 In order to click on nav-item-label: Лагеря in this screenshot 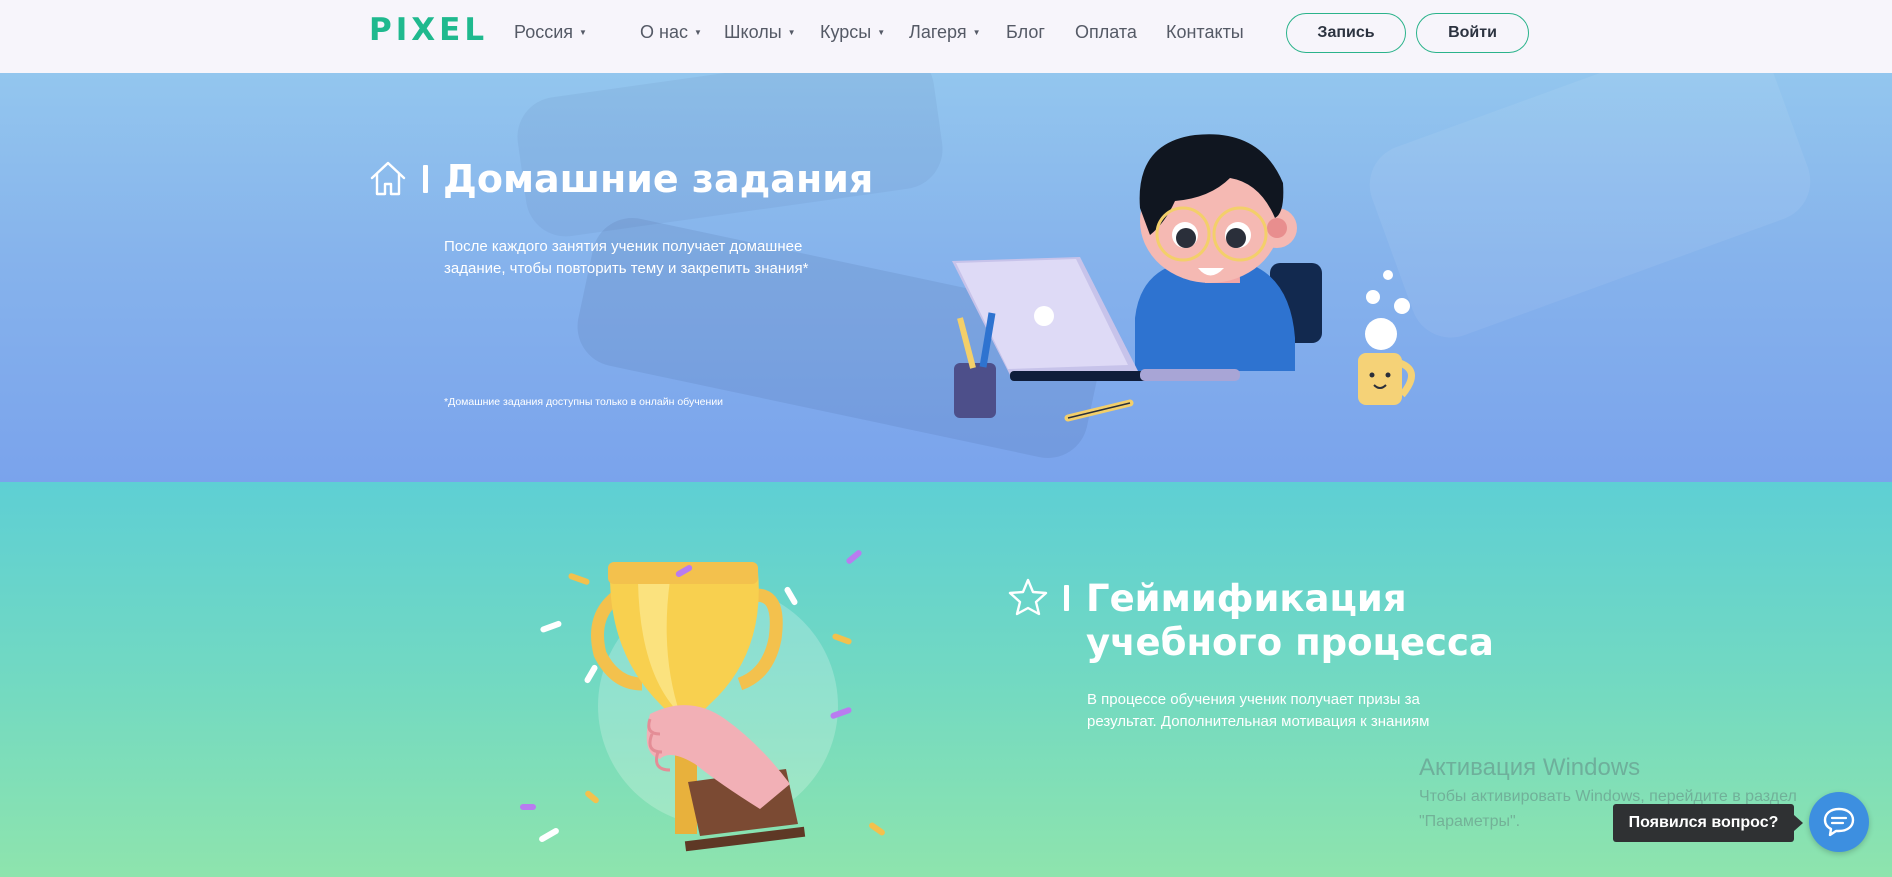, I will do `click(938, 32)`.